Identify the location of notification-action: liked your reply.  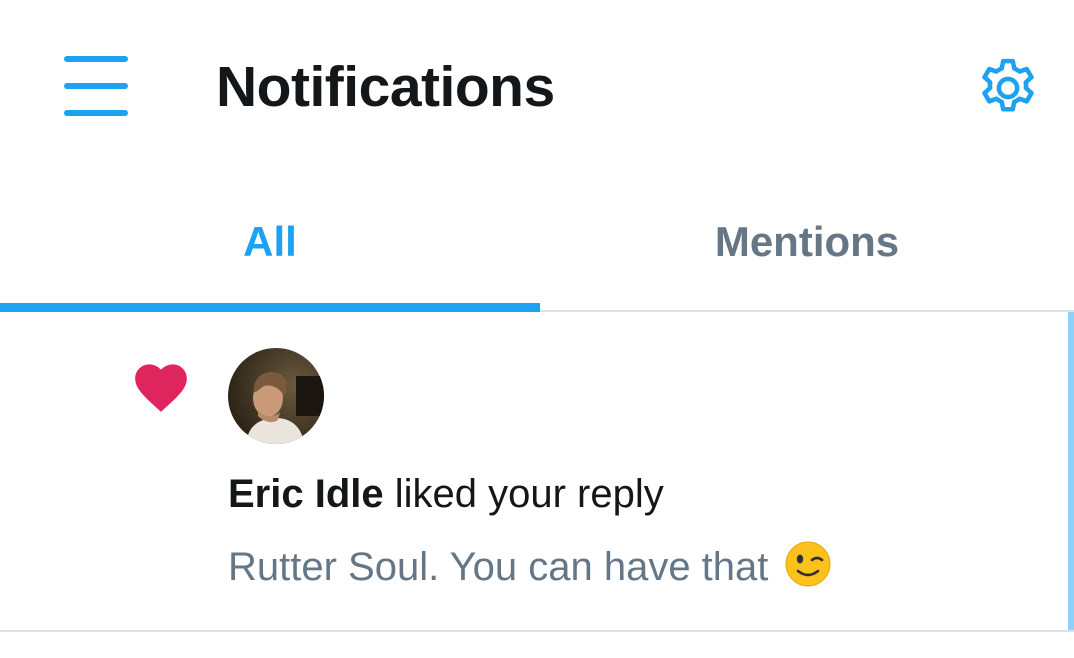
(529, 494).